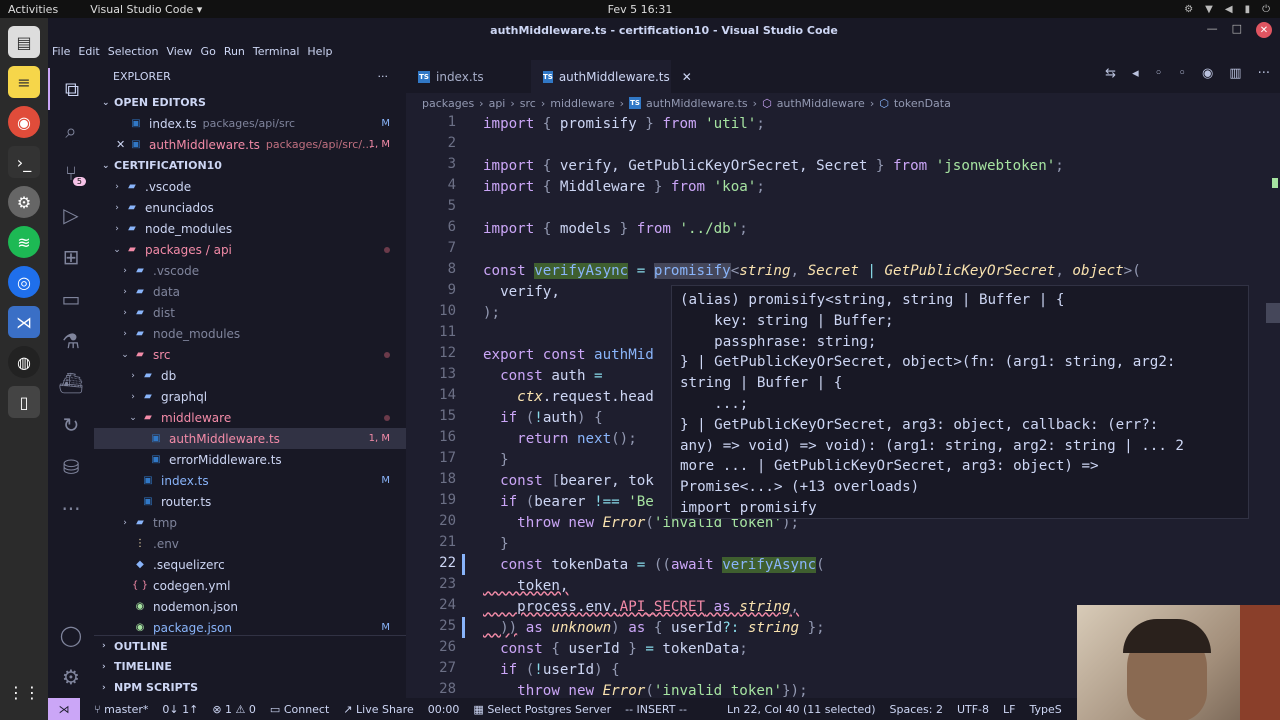 This screenshot has width=1280, height=720. I want to click on gitlens-icon: ↻, so click(71, 425).